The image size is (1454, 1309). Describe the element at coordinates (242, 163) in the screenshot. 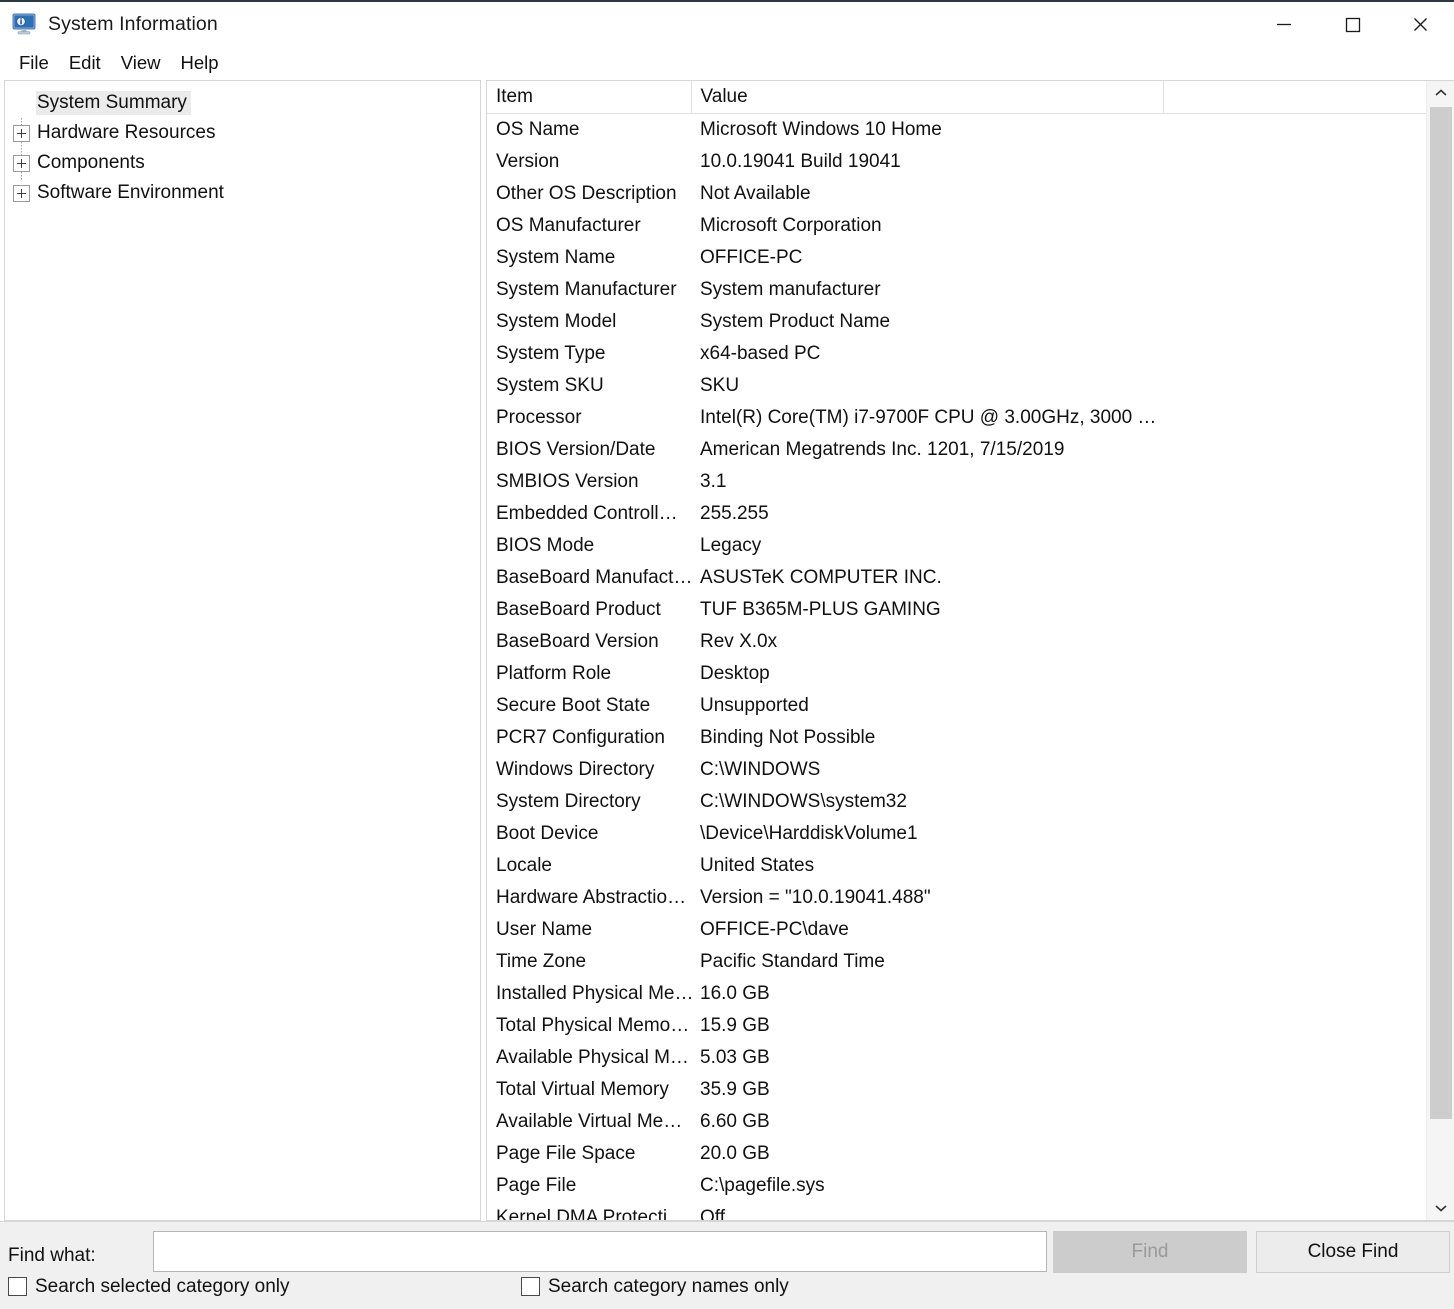

I see `tree-item-components: Components` at that location.